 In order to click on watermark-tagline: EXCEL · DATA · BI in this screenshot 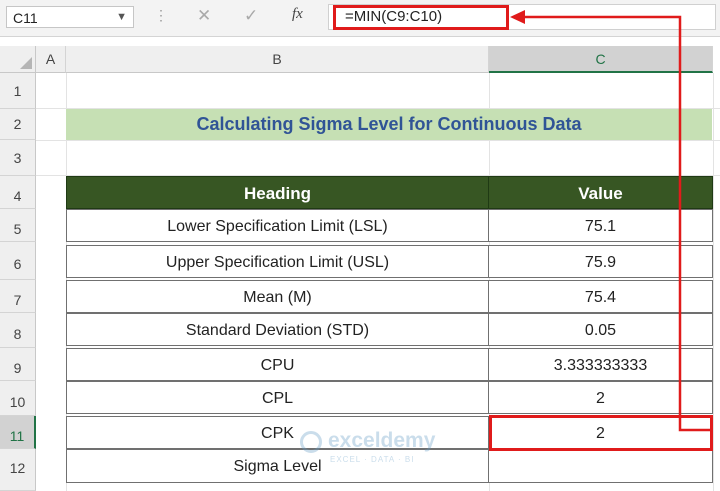, I will do `click(372, 459)`.